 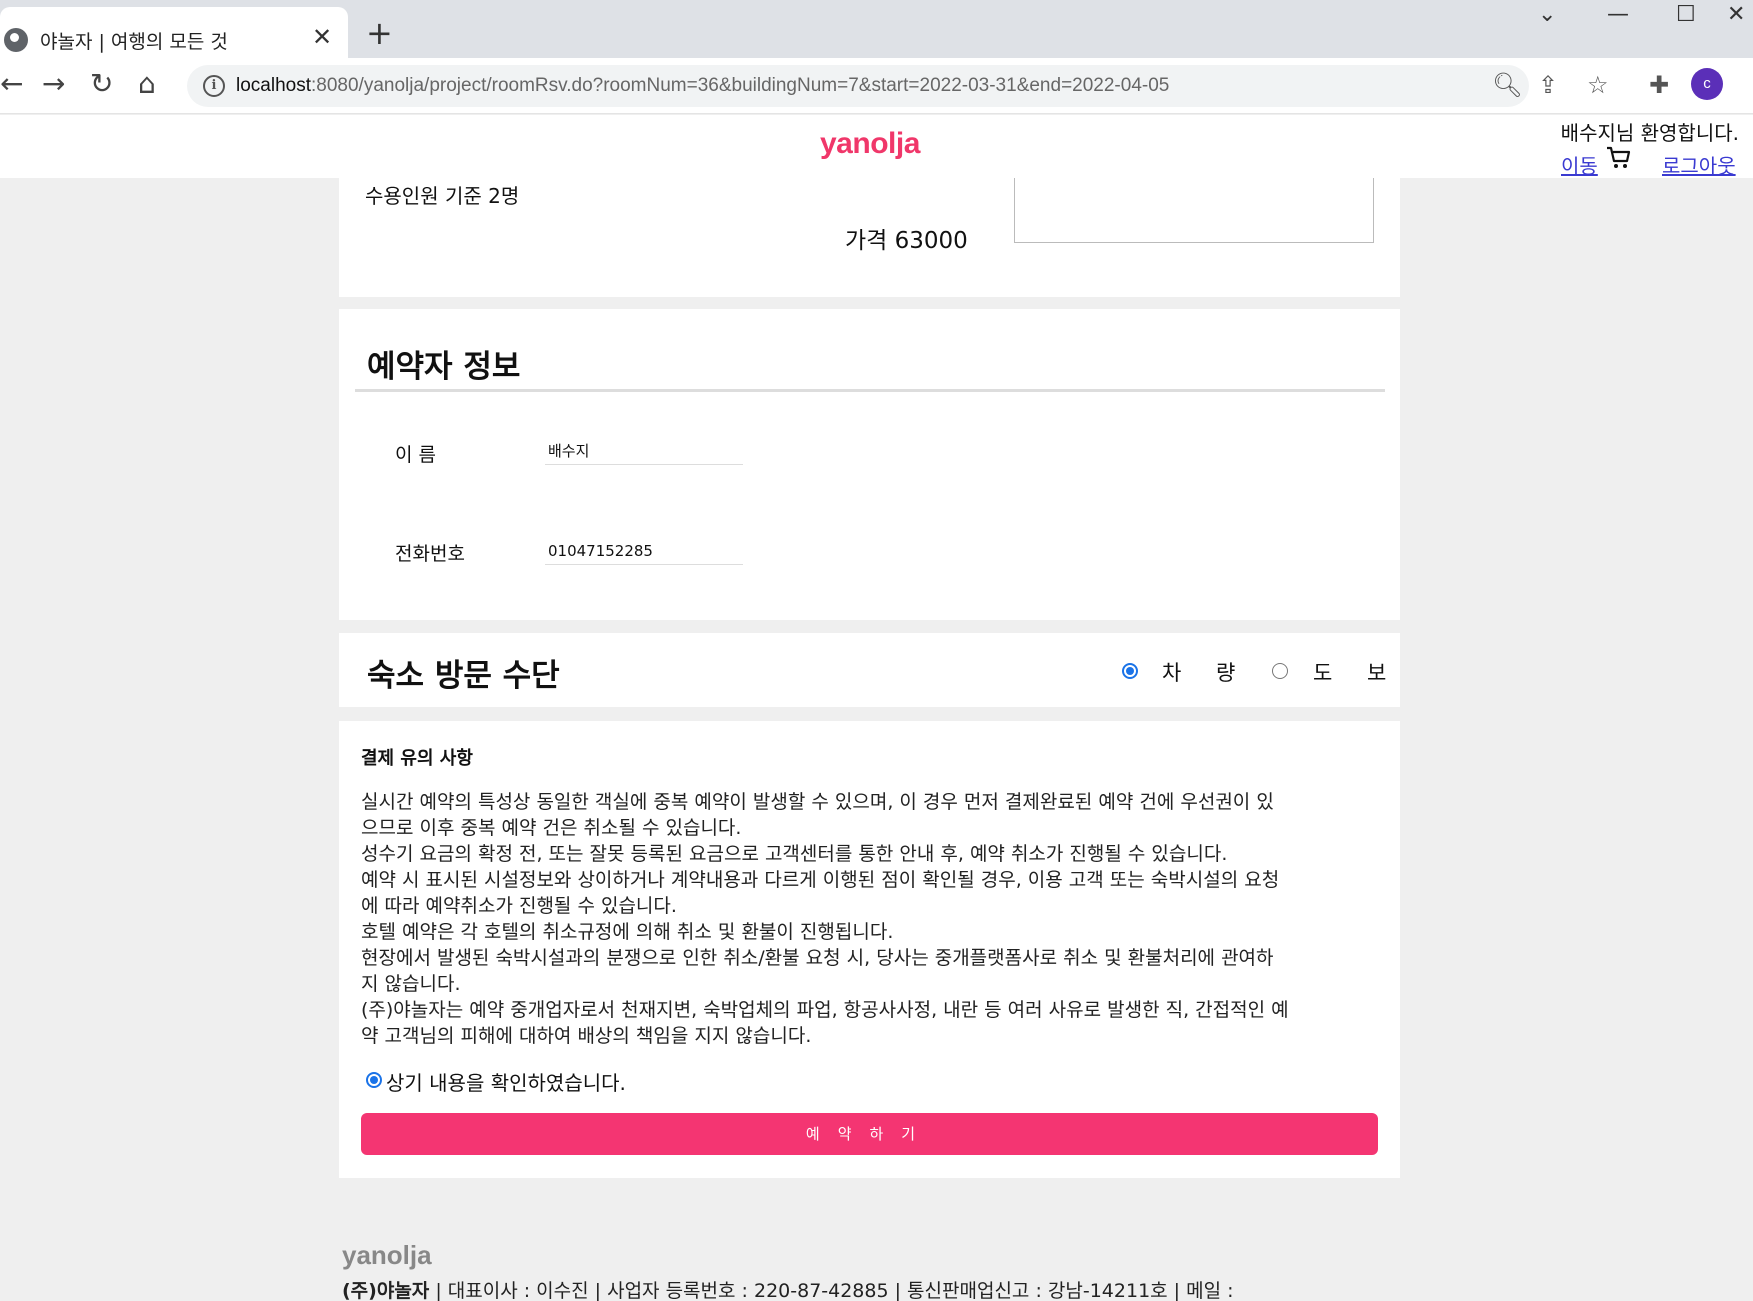 I want to click on room-capacity: 수용인원 기준 2명, so click(x=442, y=196).